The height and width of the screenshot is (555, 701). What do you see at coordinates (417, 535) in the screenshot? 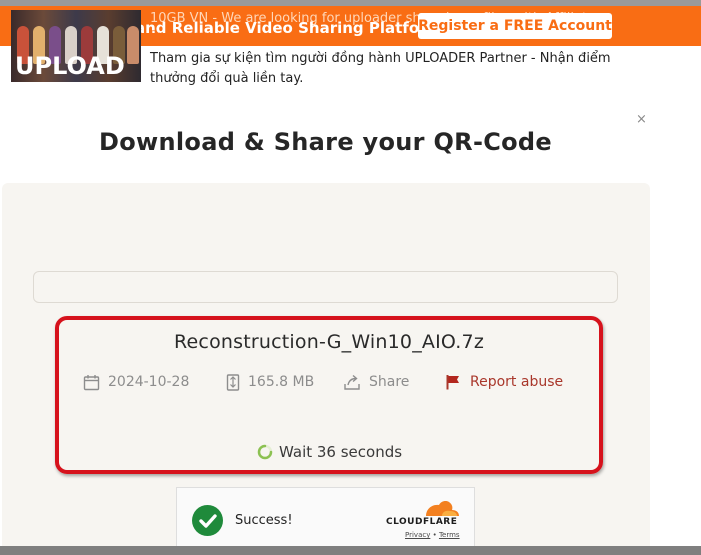
I see `privacy-link: Privacy` at bounding box center [417, 535].